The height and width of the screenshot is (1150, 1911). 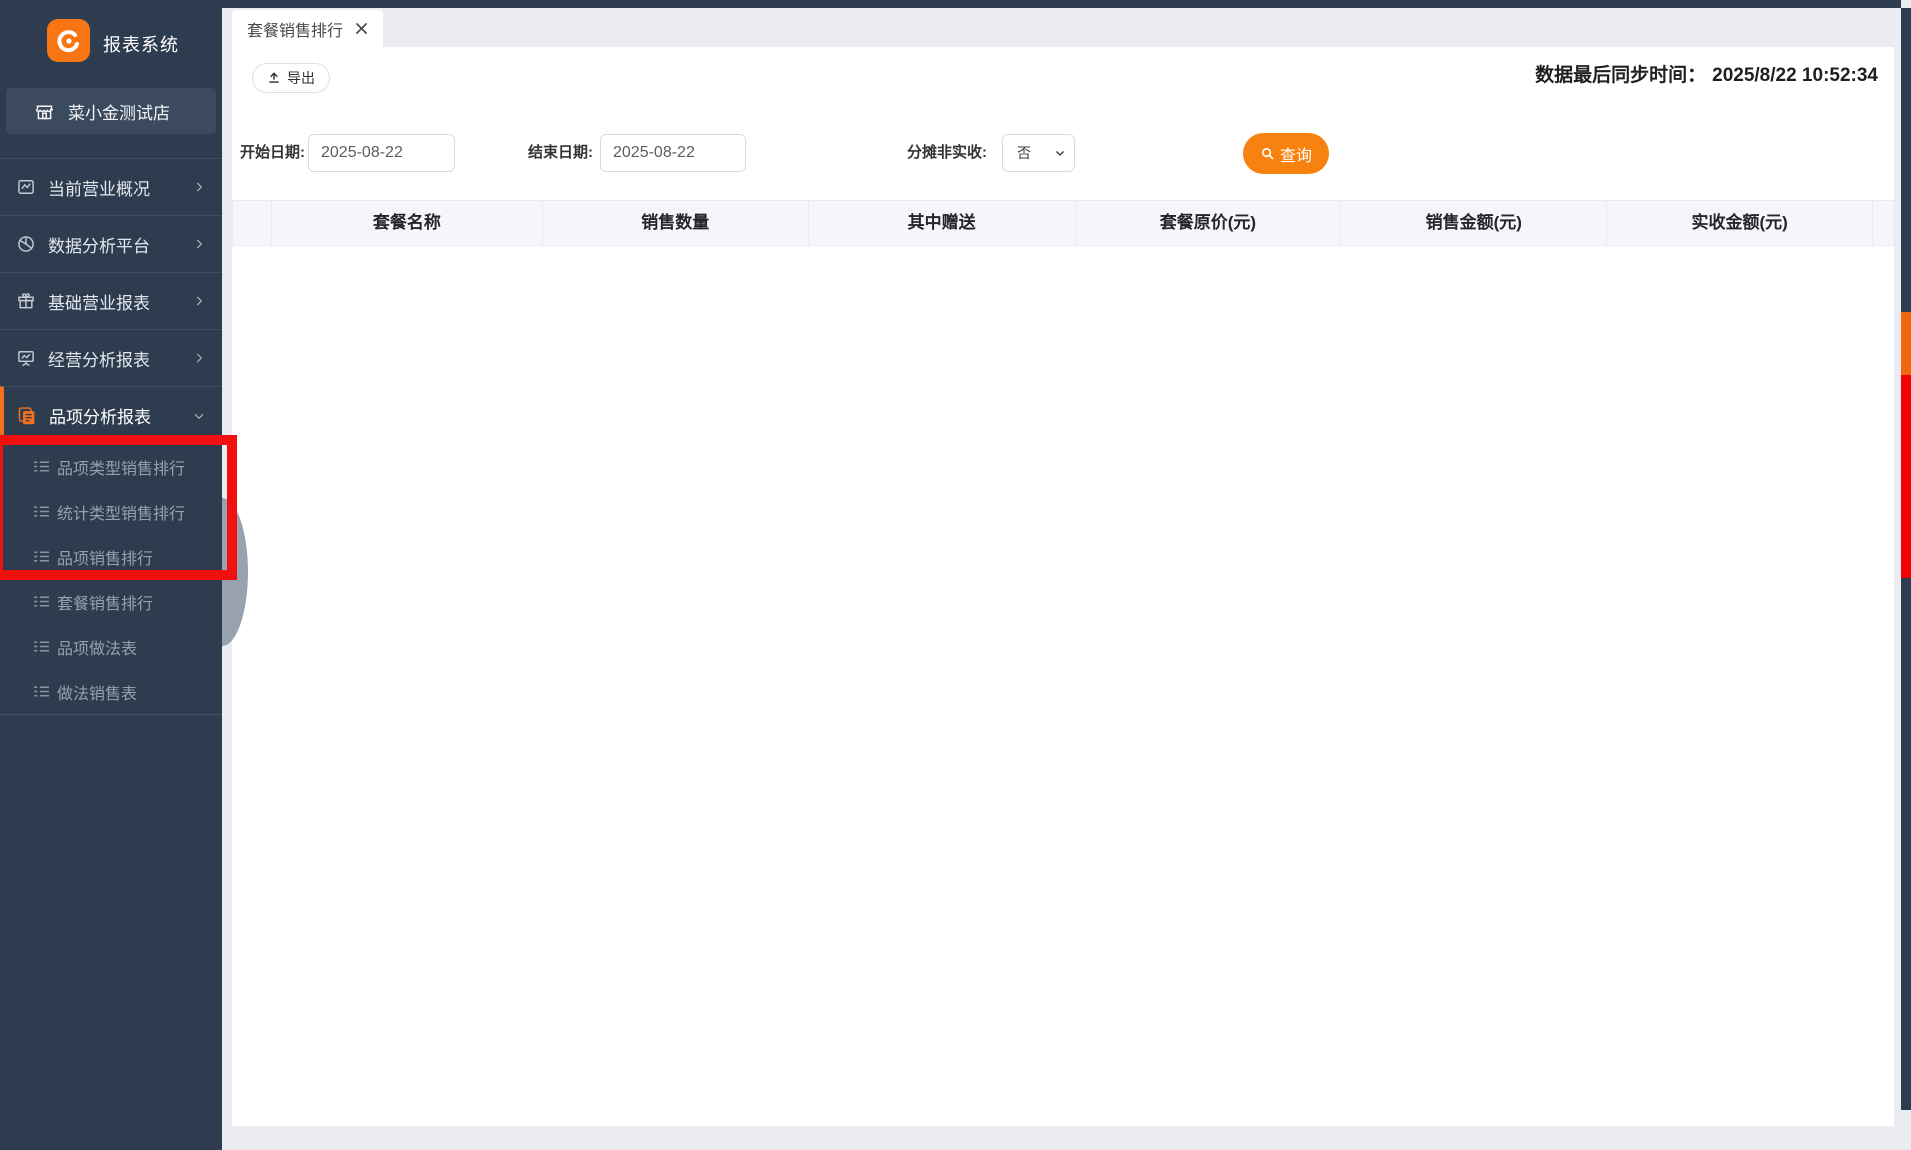 I want to click on submenu-item-label: 品项类型销售排行, so click(x=121, y=469).